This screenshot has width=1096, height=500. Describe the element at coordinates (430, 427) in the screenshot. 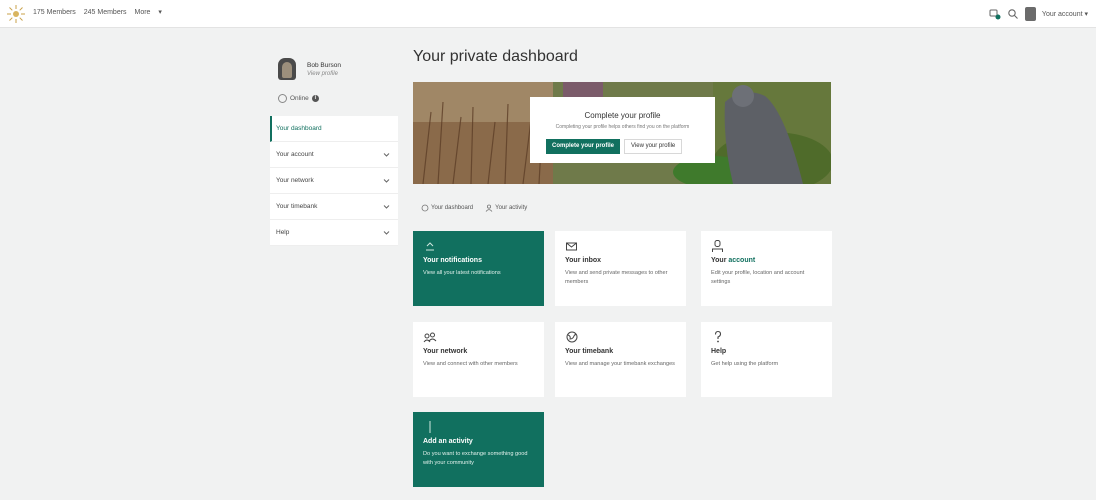

I see `plus-icon` at that location.